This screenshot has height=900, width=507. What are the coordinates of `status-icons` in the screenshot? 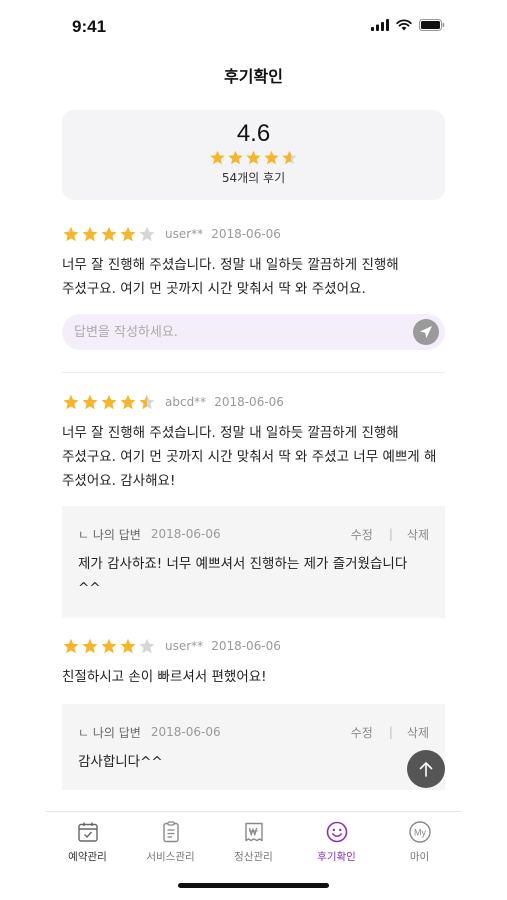 It's located at (408, 25).